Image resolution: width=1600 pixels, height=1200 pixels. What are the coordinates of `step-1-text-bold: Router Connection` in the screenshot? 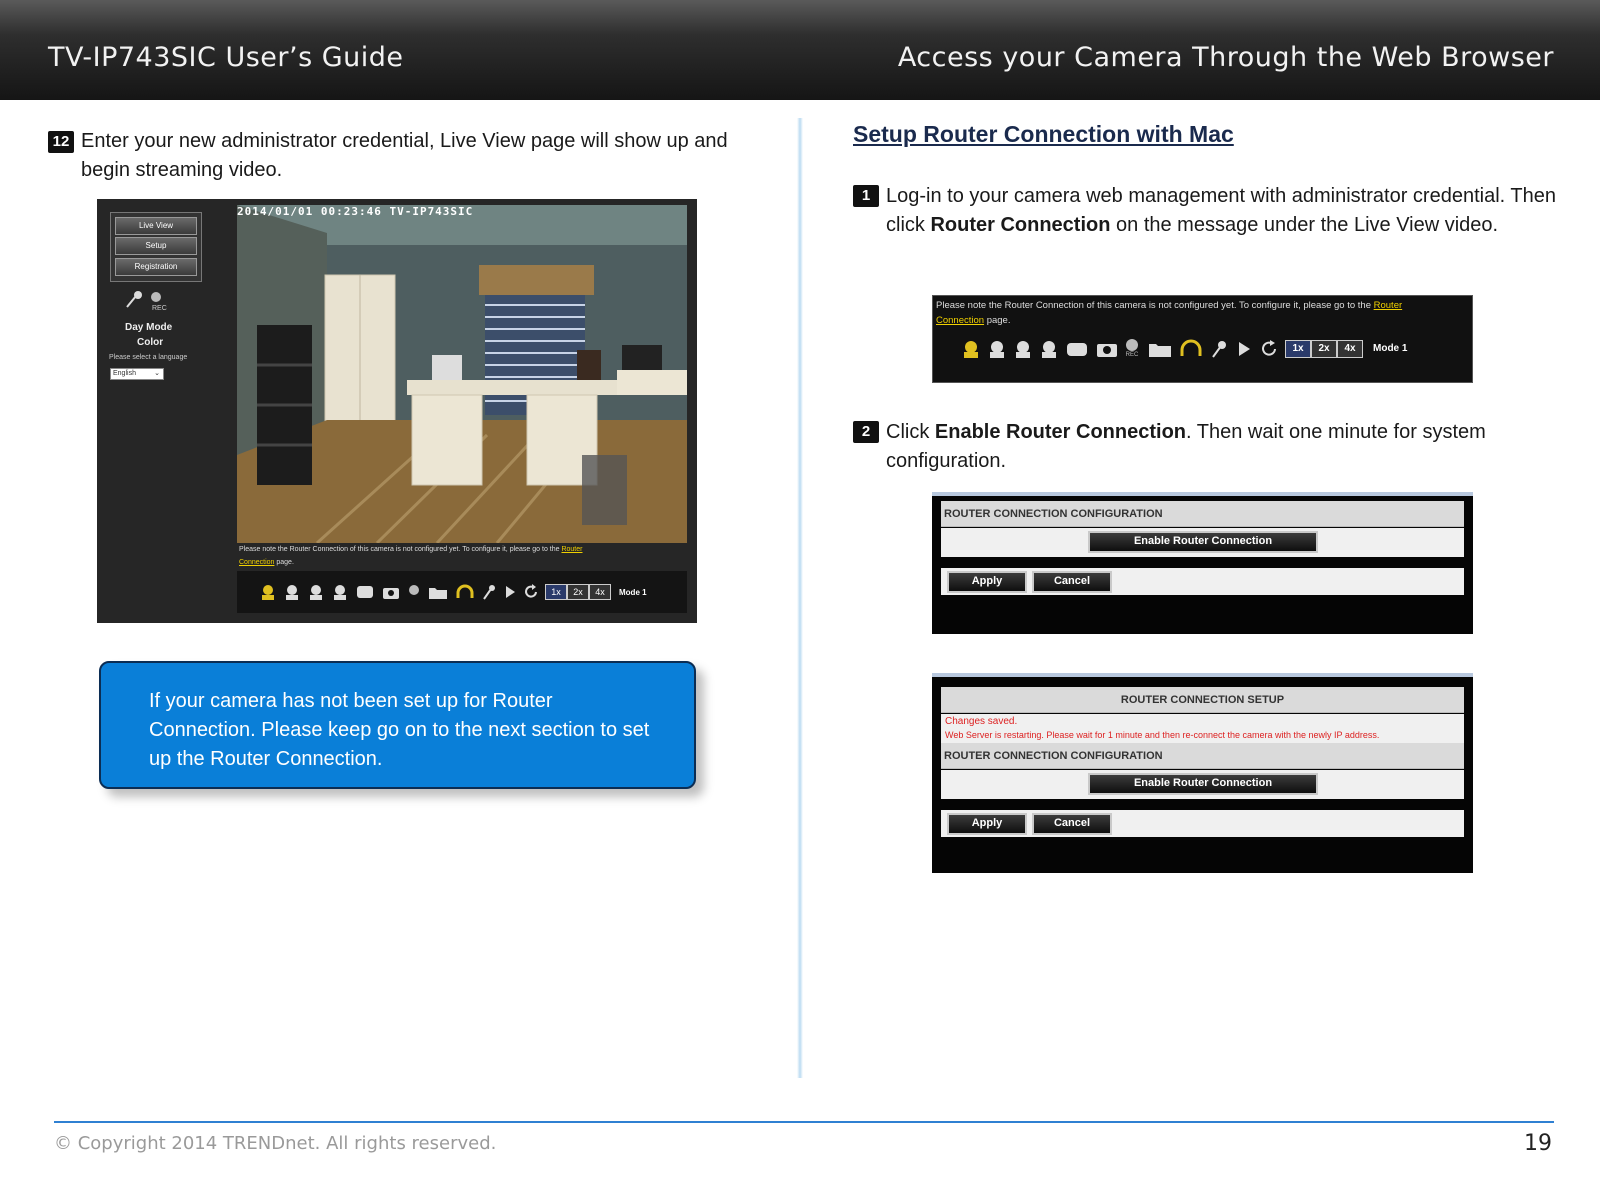 It's located at (1020, 225).